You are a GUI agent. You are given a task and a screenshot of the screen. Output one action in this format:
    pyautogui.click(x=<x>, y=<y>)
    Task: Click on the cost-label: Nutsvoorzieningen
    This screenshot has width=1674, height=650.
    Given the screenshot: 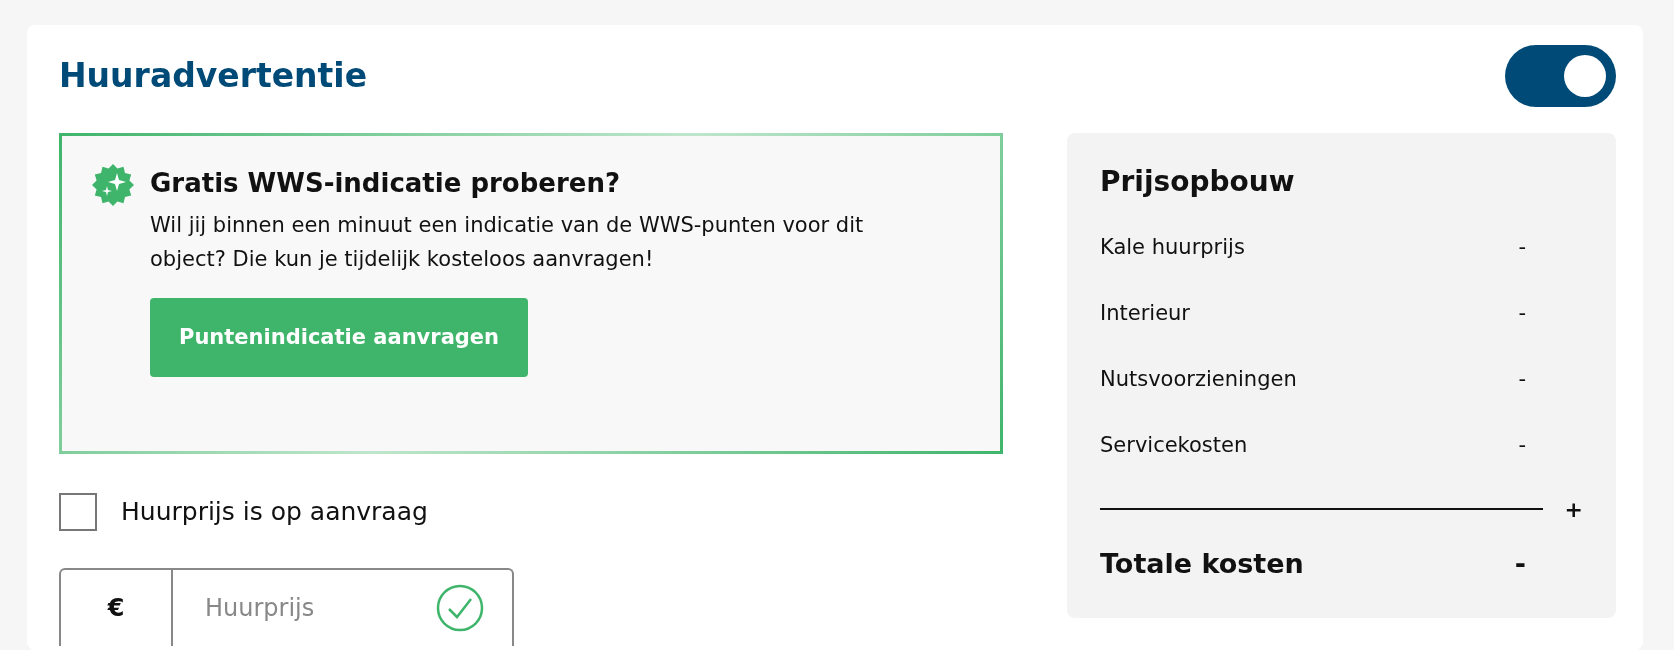 What is the action you would take?
    pyautogui.click(x=1198, y=379)
    